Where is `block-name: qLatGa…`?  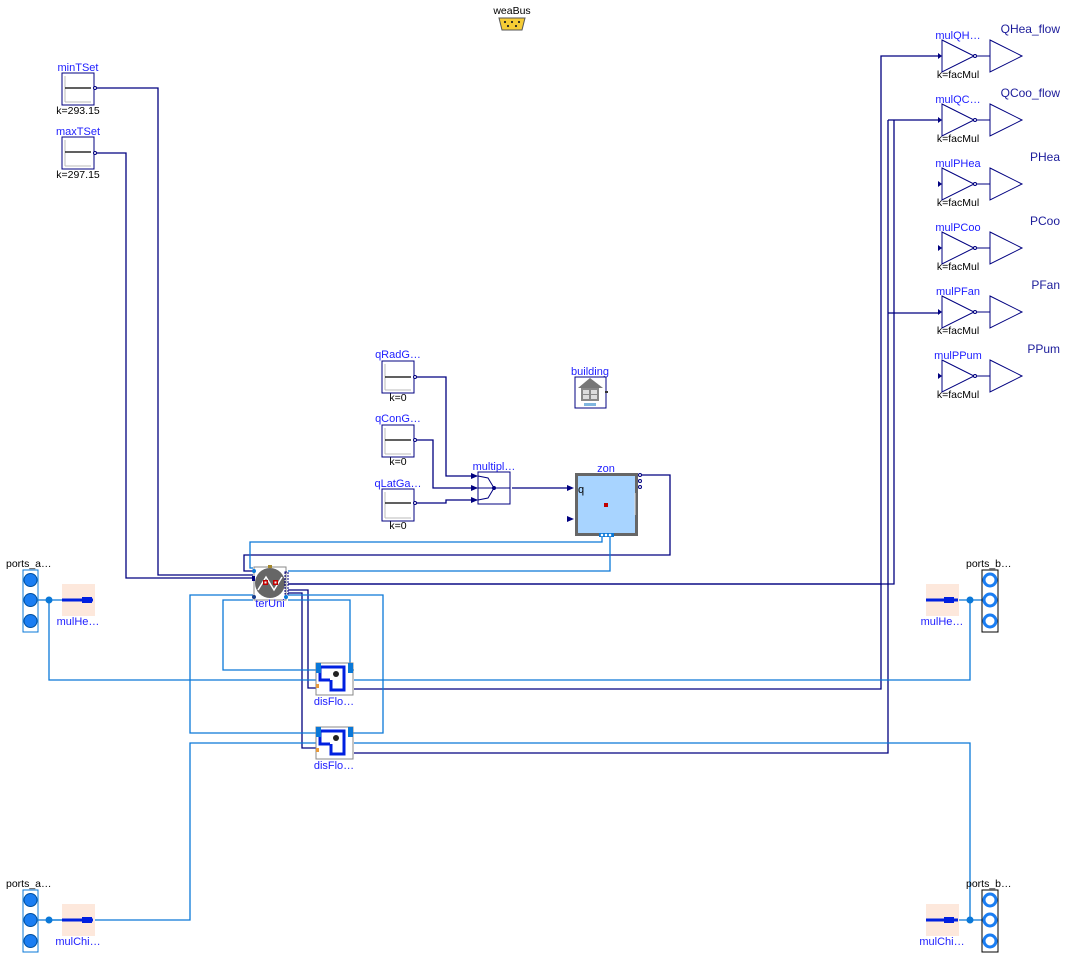
block-name: qLatGa… is located at coordinates (397, 484).